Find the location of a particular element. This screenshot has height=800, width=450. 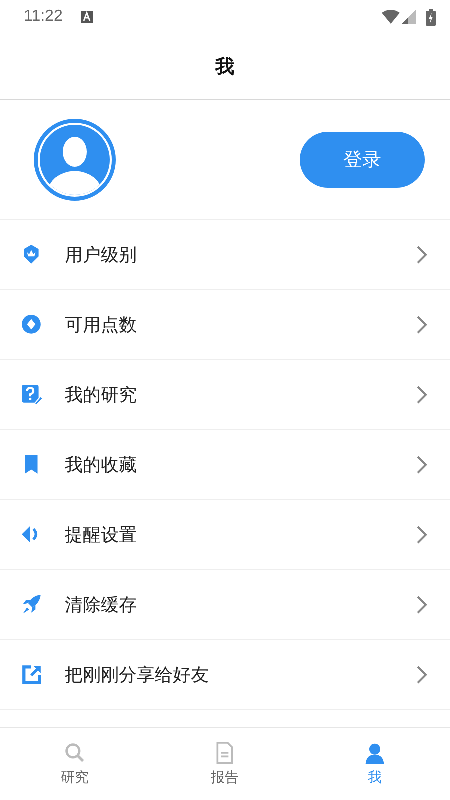

tab-item: 研究 is located at coordinates (75, 764).